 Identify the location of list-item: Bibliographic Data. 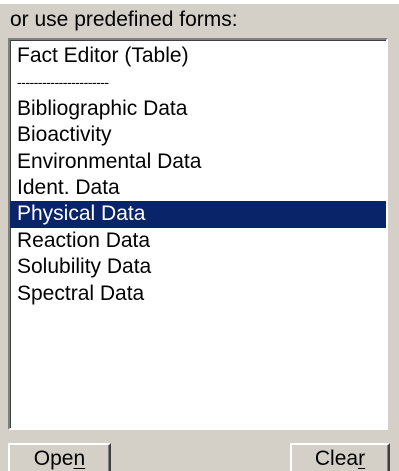
(198, 109).